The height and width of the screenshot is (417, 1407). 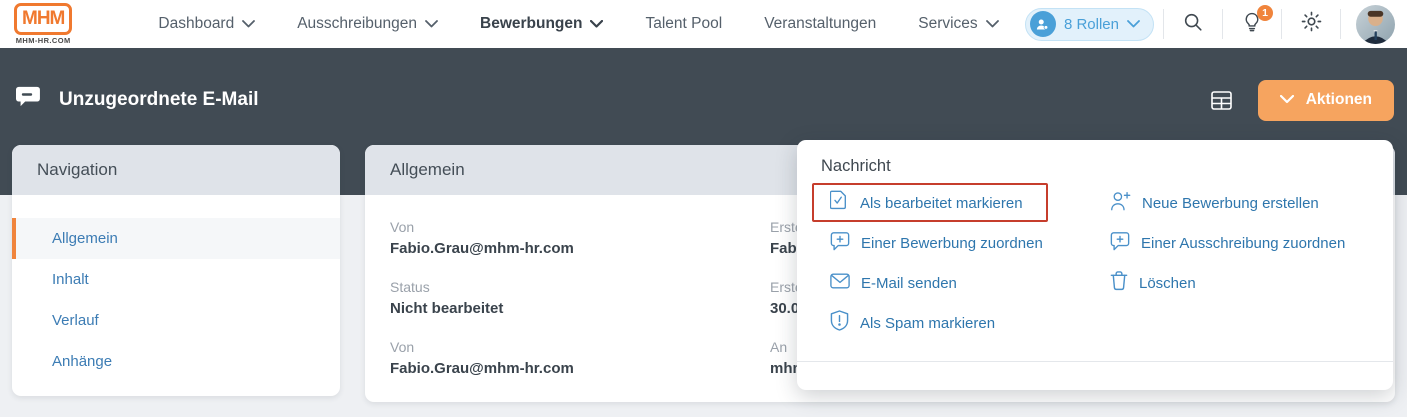 What do you see at coordinates (856, 166) in the screenshot?
I see `menu-title: Nachricht` at bounding box center [856, 166].